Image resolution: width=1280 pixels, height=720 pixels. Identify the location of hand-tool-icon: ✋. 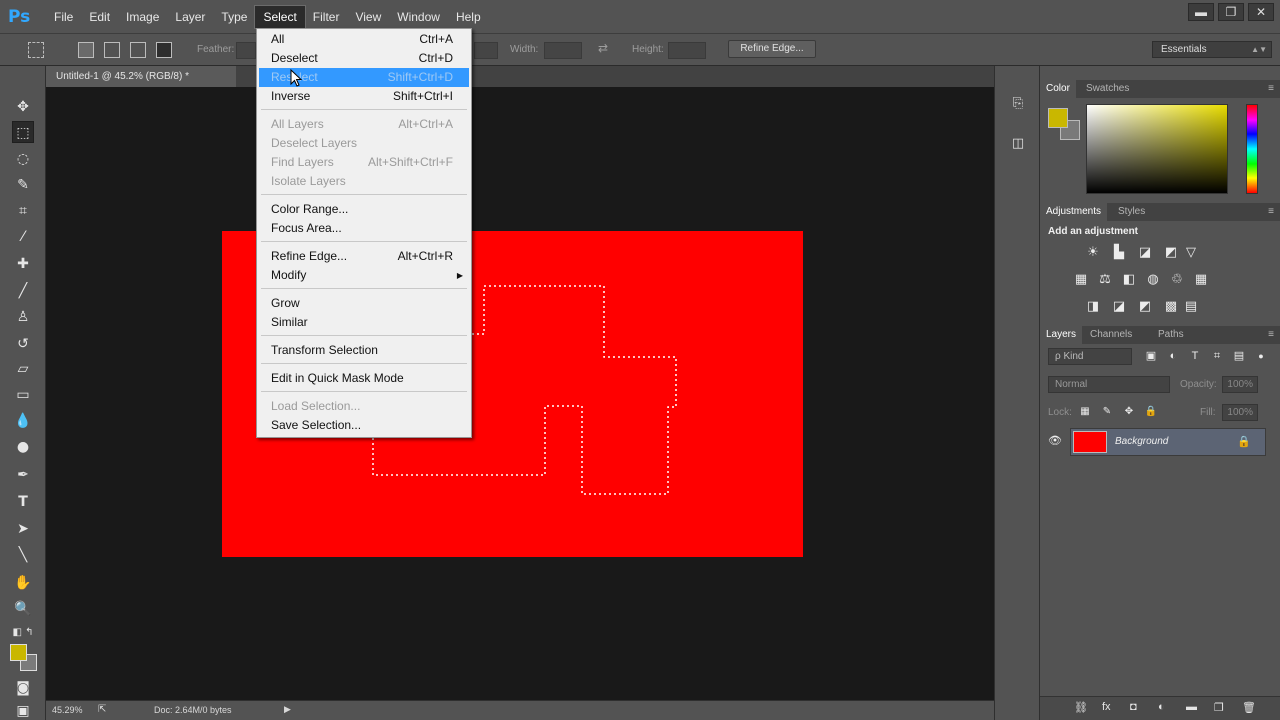
(23, 583).